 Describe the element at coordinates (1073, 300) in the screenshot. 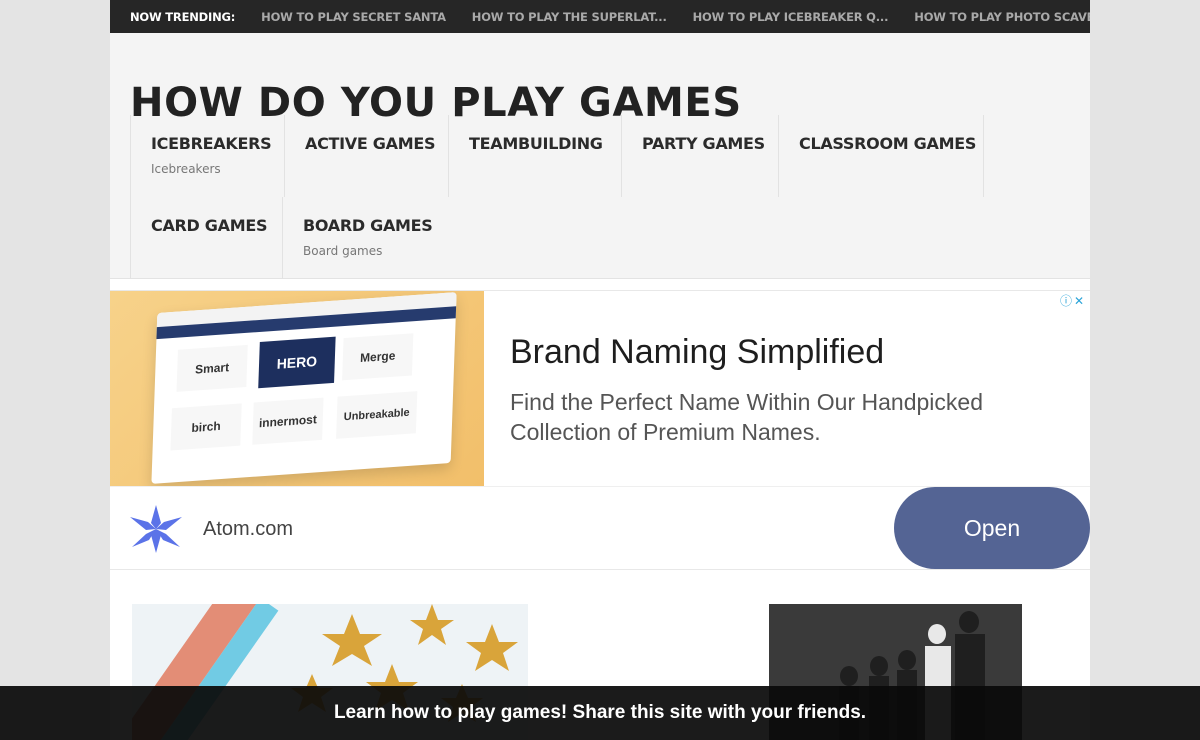

I see `ad-info-close-icon: ⓘ✕` at that location.